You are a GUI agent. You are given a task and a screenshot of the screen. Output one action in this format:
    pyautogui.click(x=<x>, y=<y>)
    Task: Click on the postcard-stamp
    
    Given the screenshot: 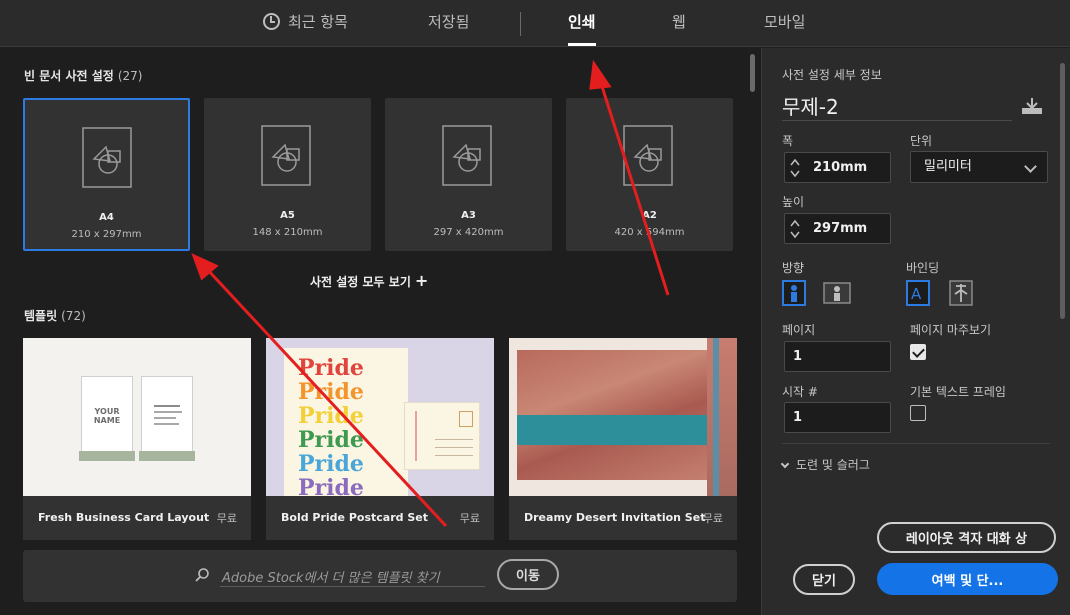 What is the action you would take?
    pyautogui.click(x=466, y=419)
    